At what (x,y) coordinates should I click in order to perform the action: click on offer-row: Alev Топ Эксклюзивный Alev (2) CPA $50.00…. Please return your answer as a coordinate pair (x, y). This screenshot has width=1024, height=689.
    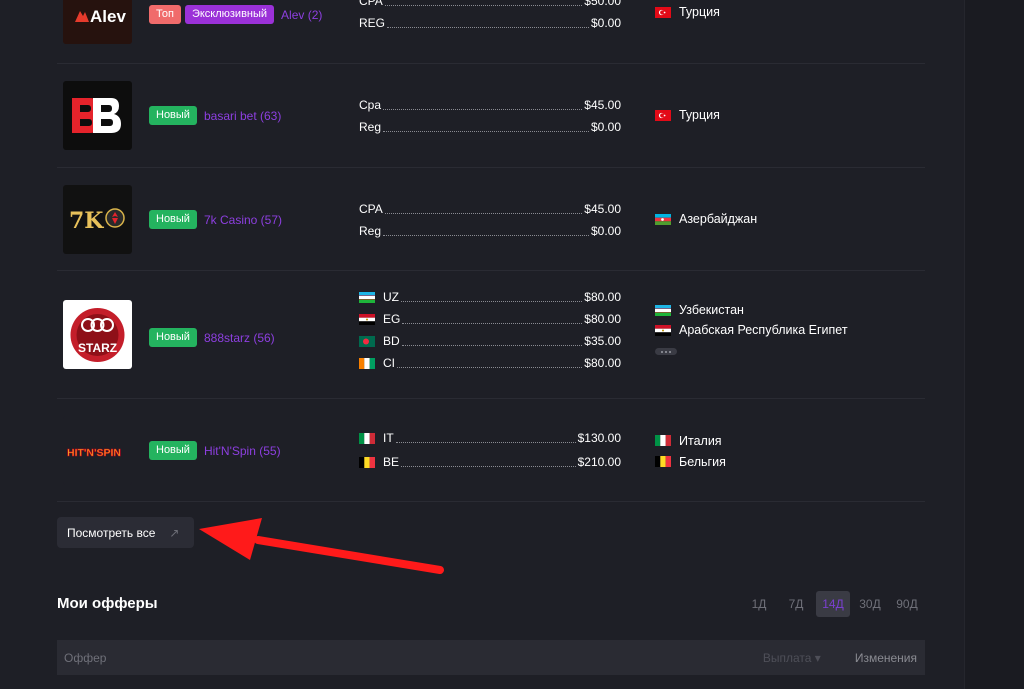
    Looking at the image, I should click on (491, 32).